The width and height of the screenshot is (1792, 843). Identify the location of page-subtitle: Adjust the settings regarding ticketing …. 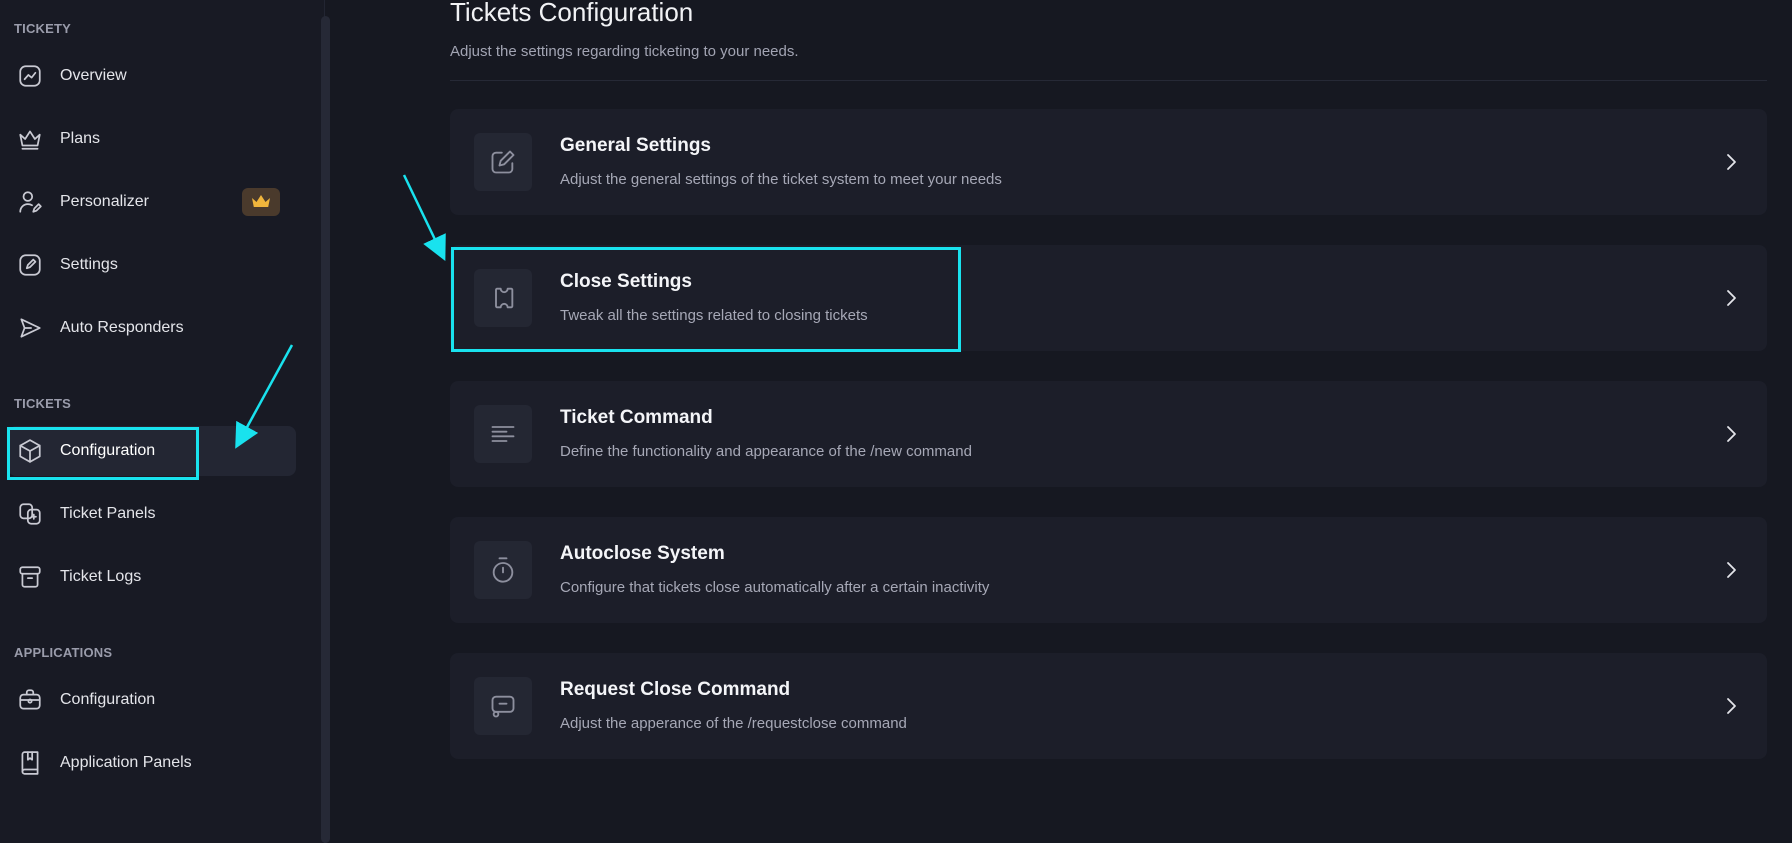
(624, 51).